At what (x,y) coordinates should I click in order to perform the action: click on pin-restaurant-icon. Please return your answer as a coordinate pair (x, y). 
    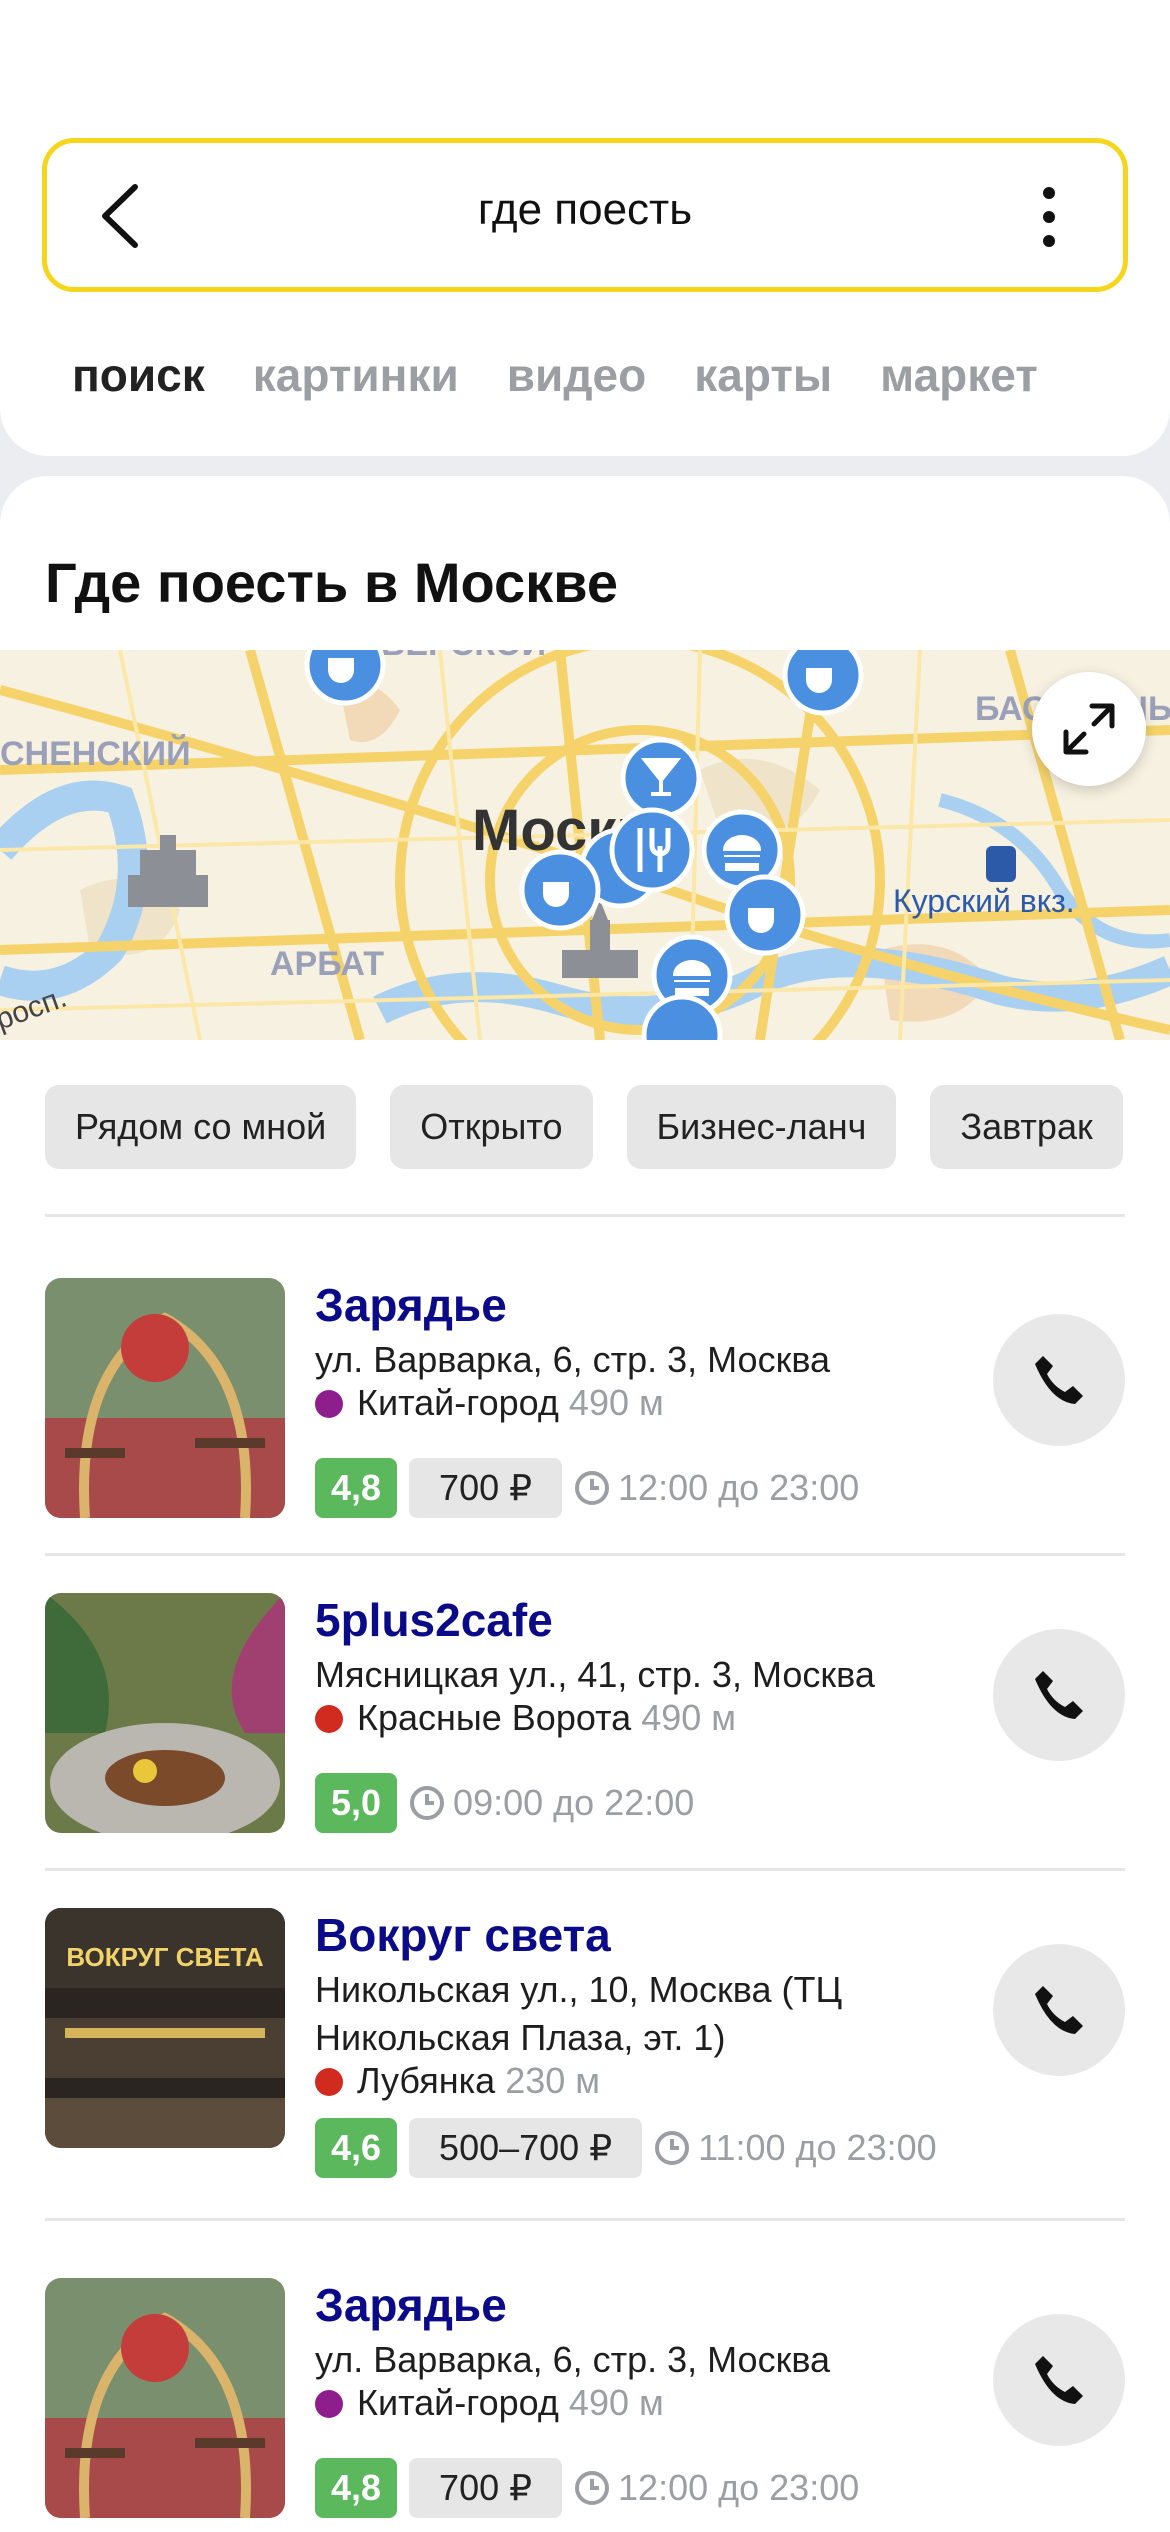
    Looking at the image, I should click on (652, 850).